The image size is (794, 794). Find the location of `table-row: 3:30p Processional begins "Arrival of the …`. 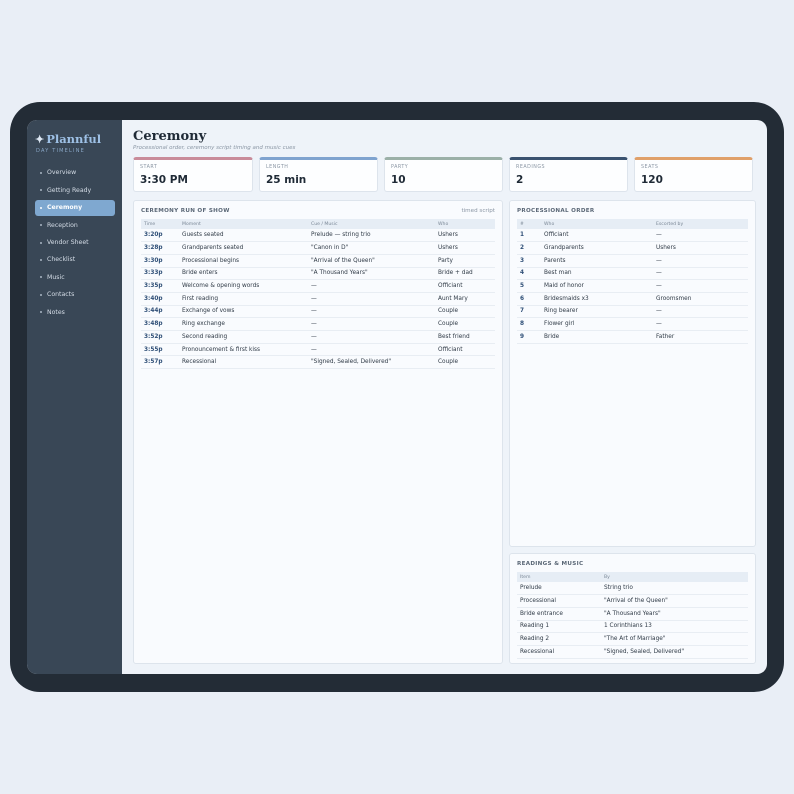

table-row: 3:30p Processional begins "Arrival of the … is located at coordinates (318, 261).